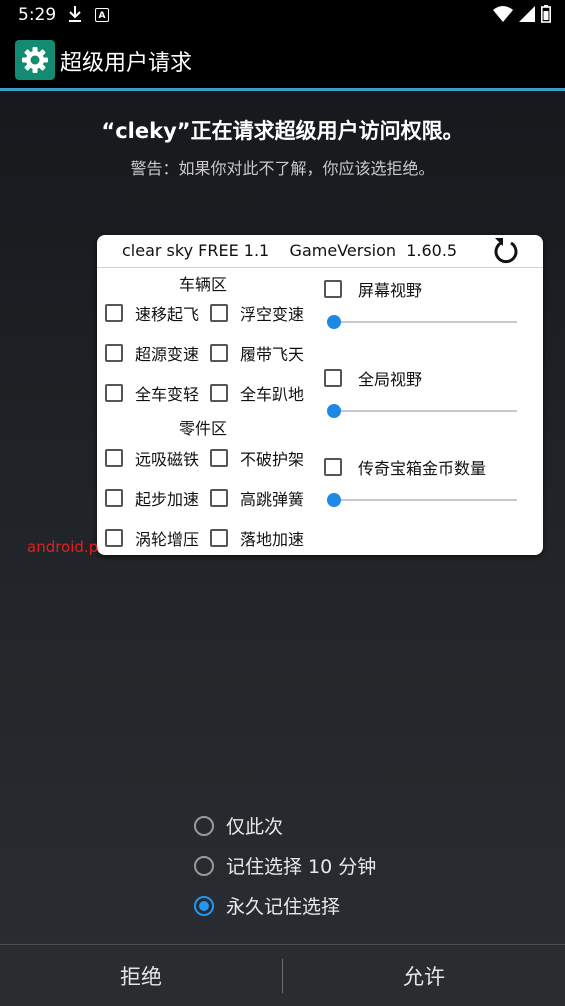 This screenshot has width=565, height=1006. I want to click on checkbox-col2-4: 高跳弹簧, so click(257, 498).